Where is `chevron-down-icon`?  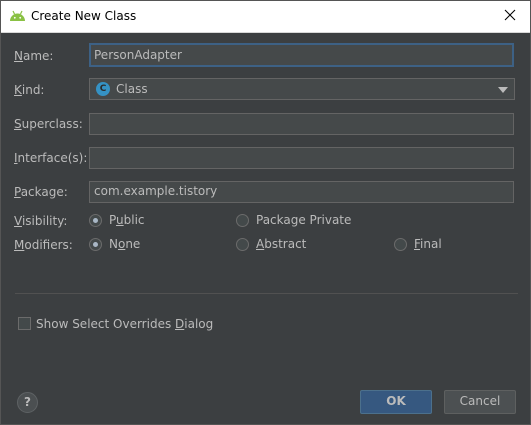 chevron-down-icon is located at coordinates (503, 90).